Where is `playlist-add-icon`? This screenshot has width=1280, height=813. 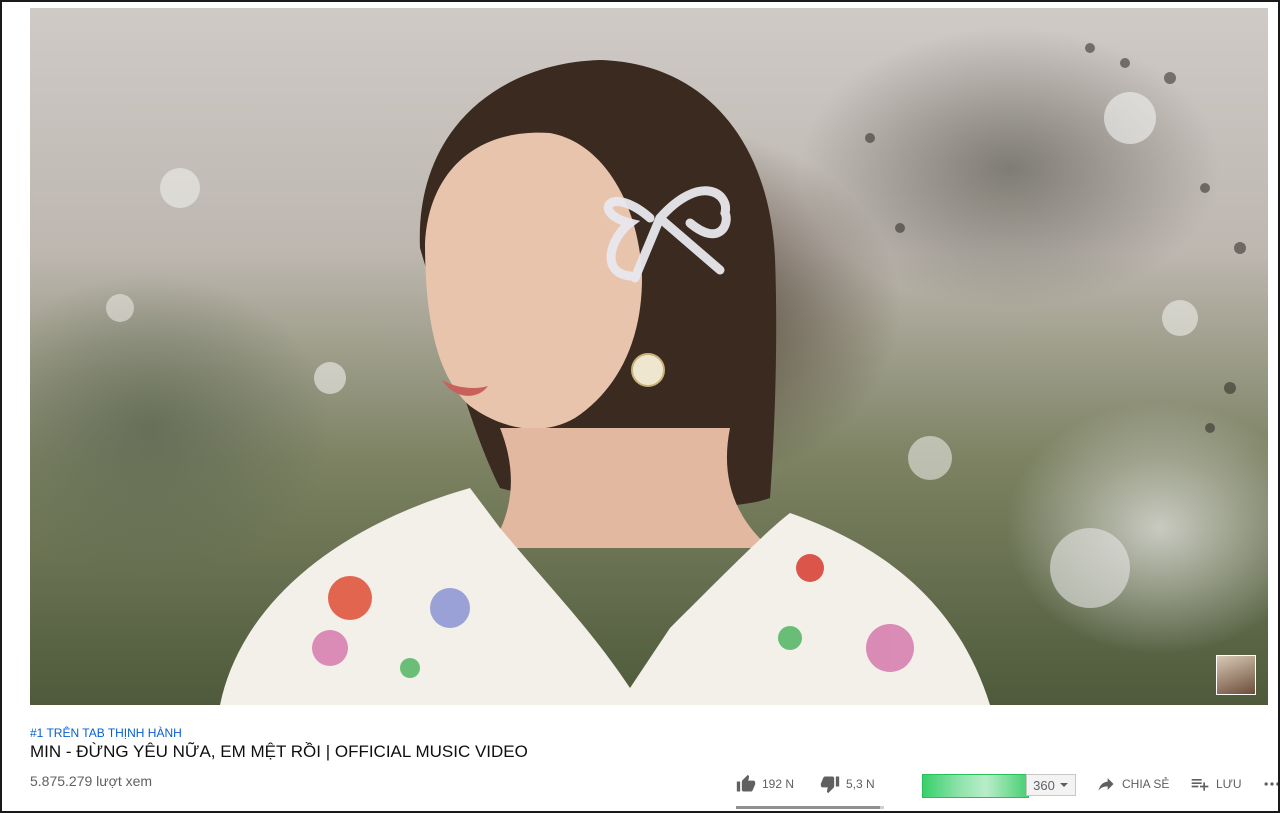 playlist-add-icon is located at coordinates (1200, 785).